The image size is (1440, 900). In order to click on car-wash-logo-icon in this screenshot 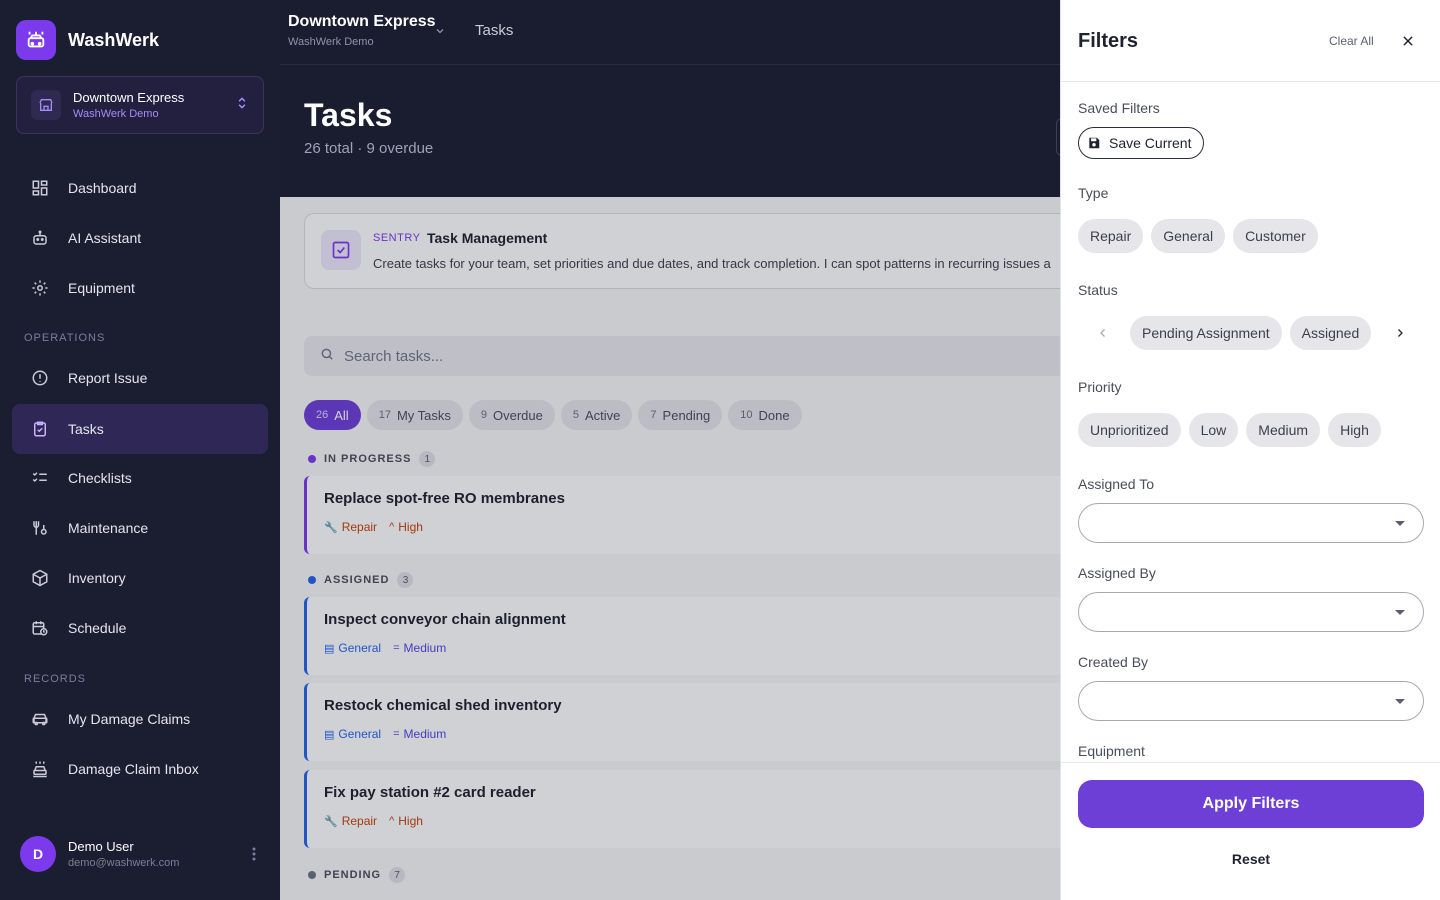, I will do `click(36, 40)`.